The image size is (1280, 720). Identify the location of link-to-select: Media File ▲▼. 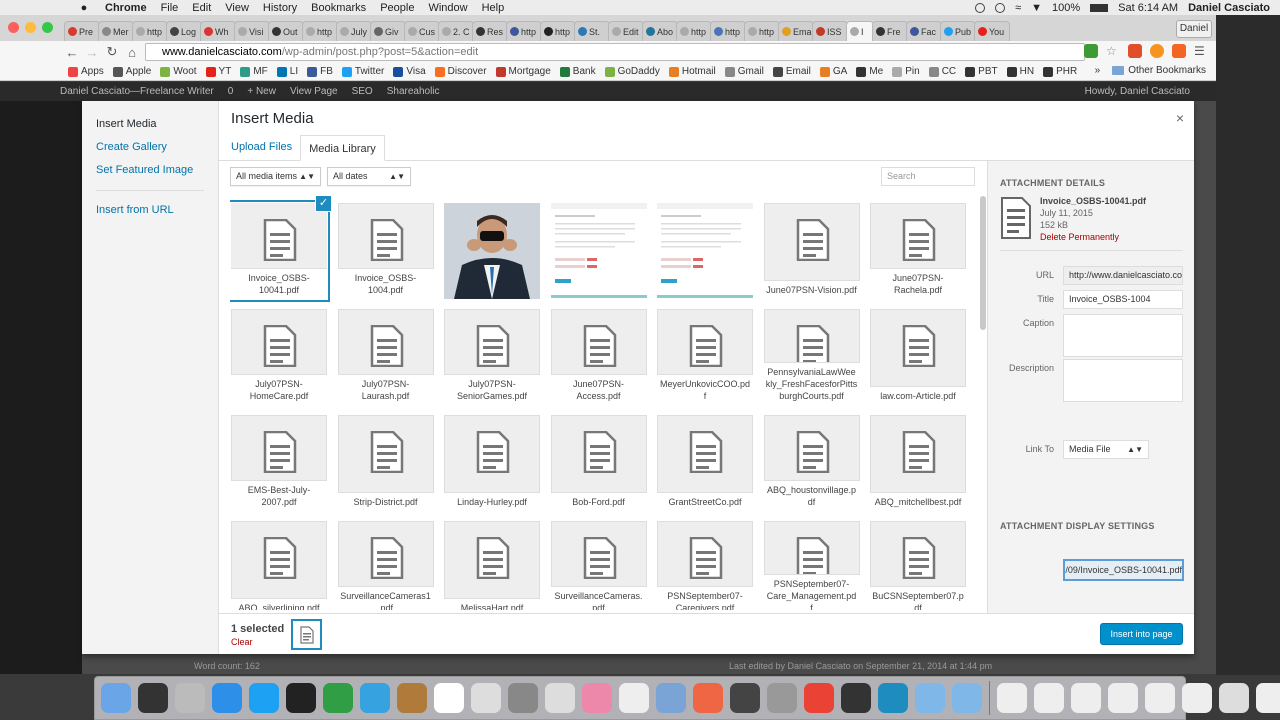
(1106, 449).